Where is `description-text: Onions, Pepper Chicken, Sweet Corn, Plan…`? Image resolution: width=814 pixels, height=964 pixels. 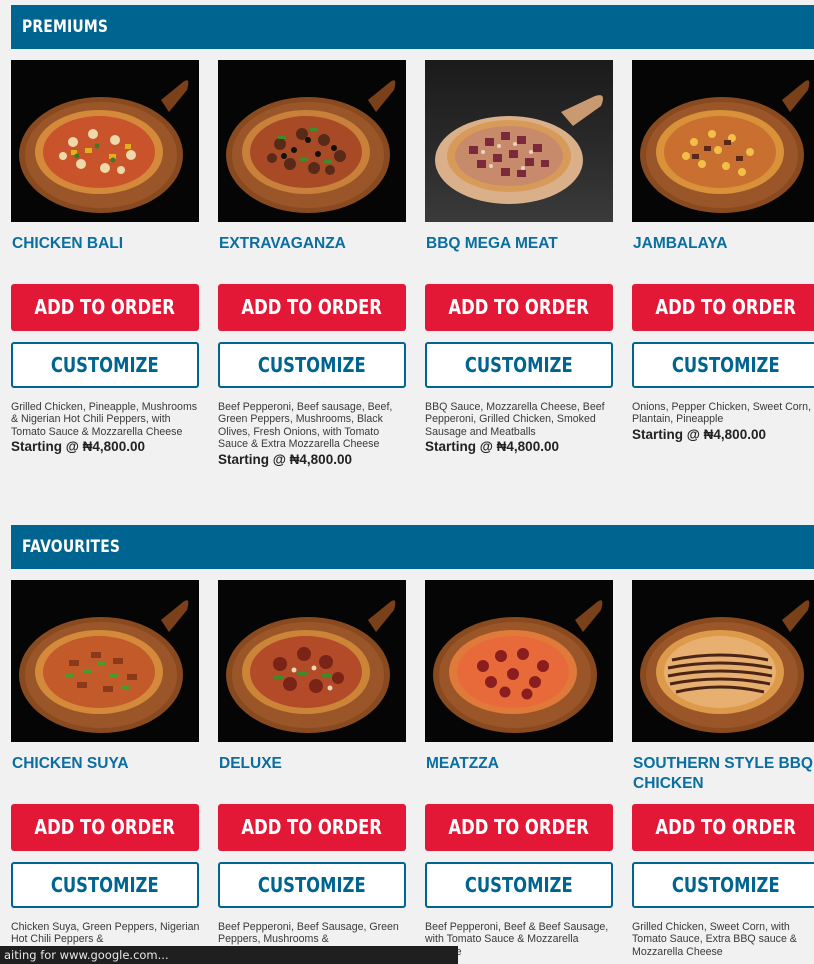
description-text: Onions, Pepper Chicken, Sweet Corn, Plan… is located at coordinates (722, 413).